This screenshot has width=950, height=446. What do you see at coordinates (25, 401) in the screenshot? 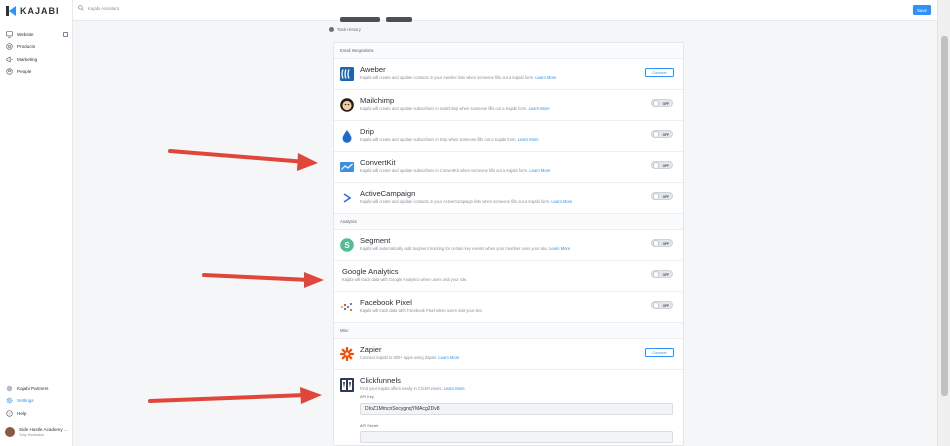
I see `sidebar-item-label: Settings` at bounding box center [25, 401].